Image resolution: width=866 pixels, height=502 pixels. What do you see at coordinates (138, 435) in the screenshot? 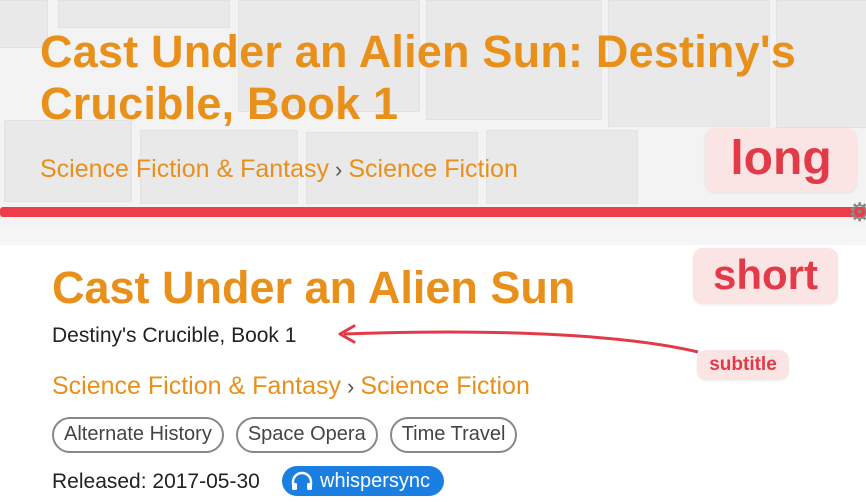
I see `tag-chip-alternate-history: Alternate History` at bounding box center [138, 435].